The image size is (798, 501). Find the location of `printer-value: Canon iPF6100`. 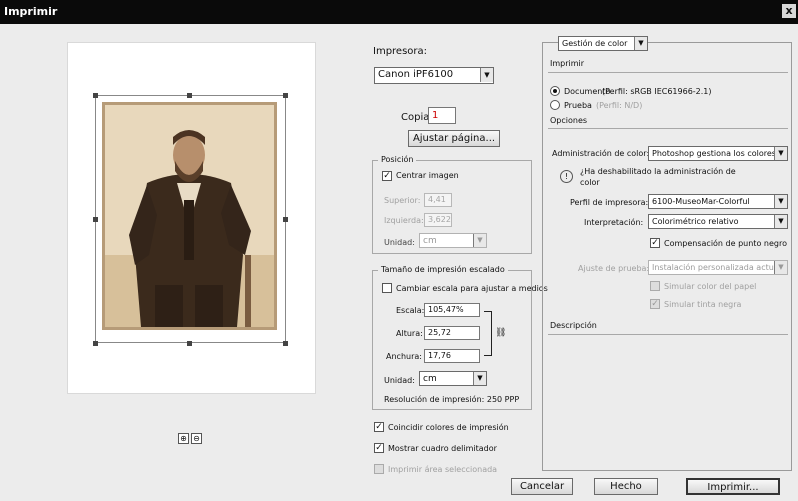

printer-value: Canon iPF6100 is located at coordinates (416, 74).